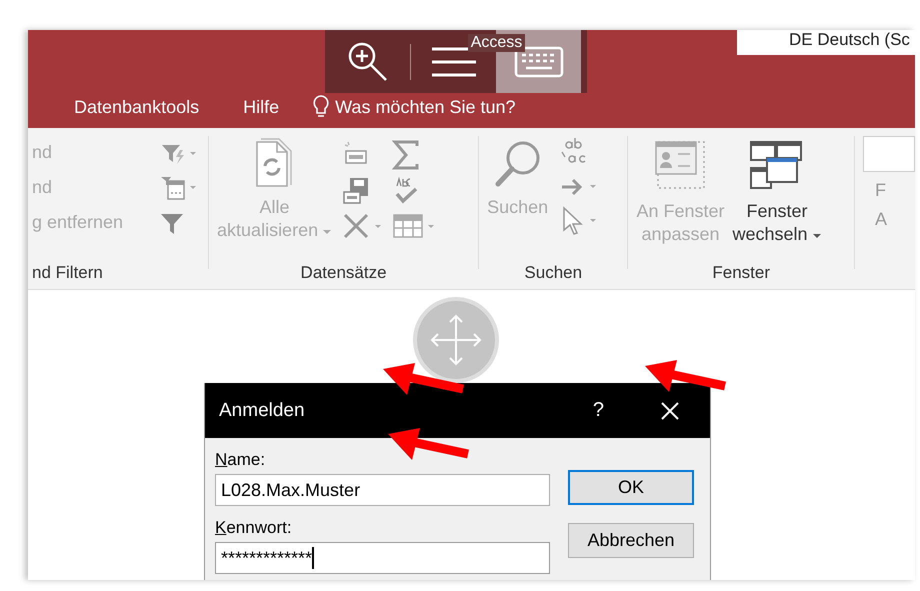  What do you see at coordinates (382, 558) in the screenshot?
I see `input-field: *************` at bounding box center [382, 558].